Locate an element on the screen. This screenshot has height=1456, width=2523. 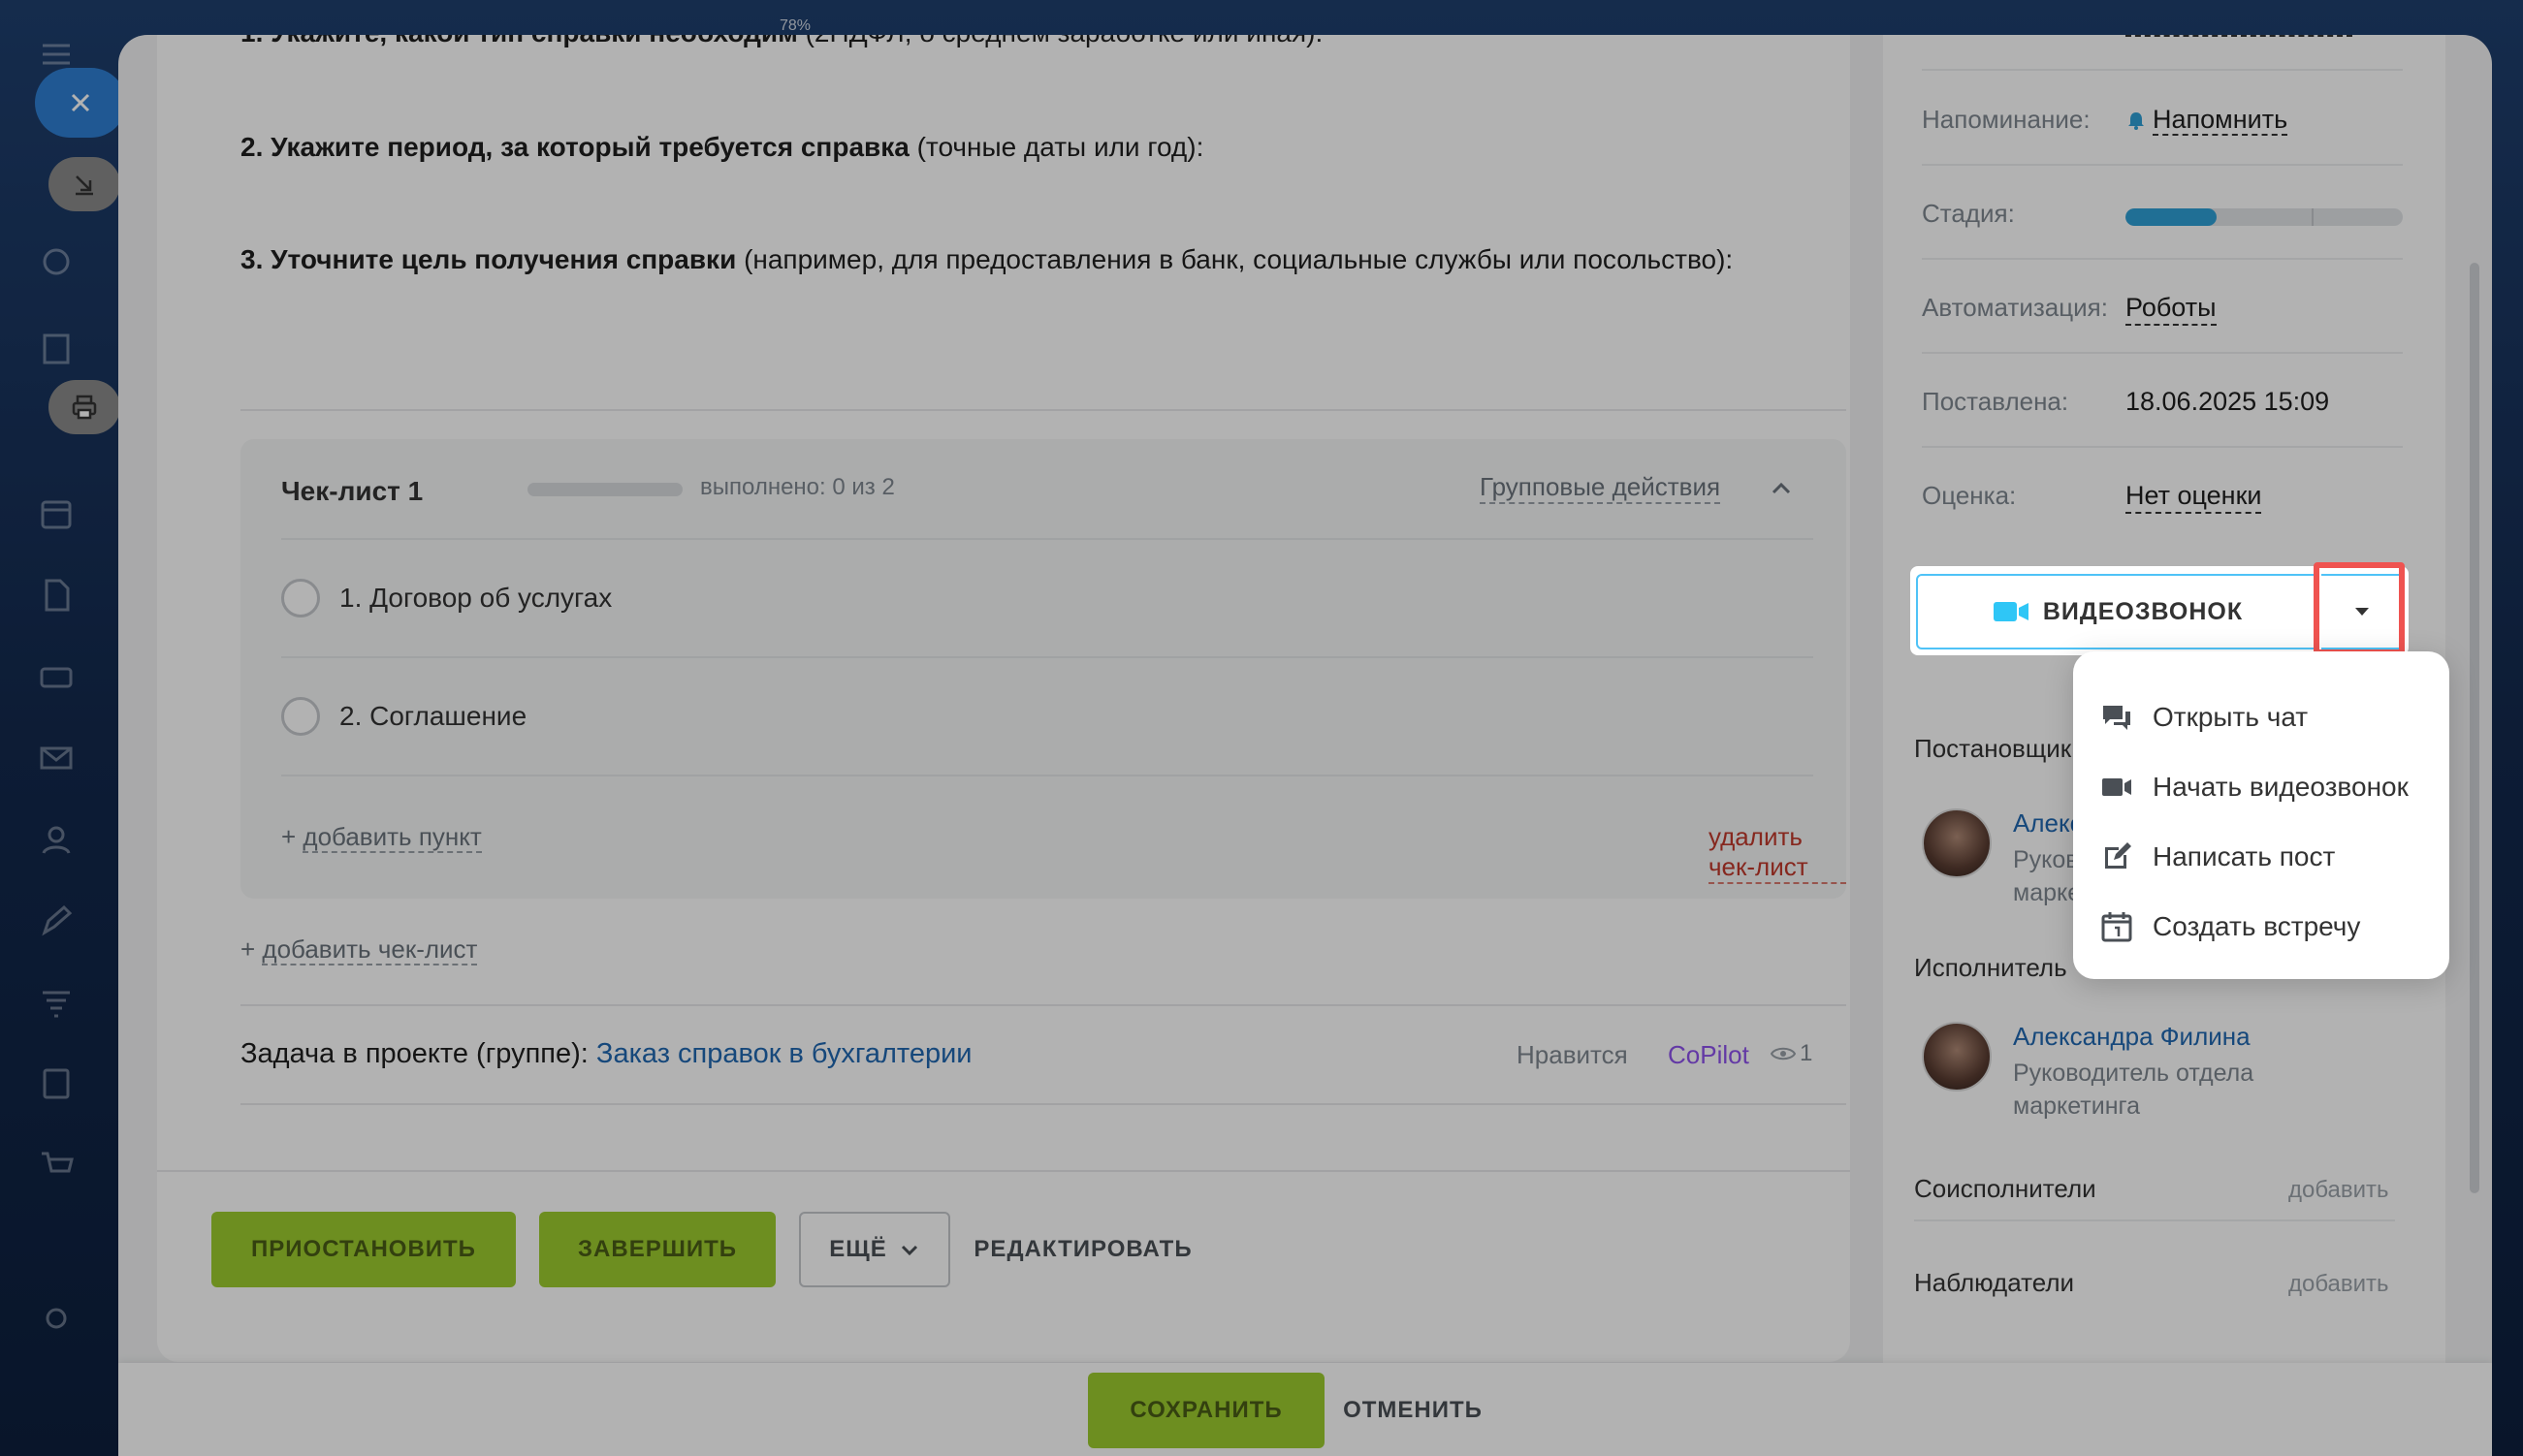
rail-news-icon is located at coordinates (56, 349).